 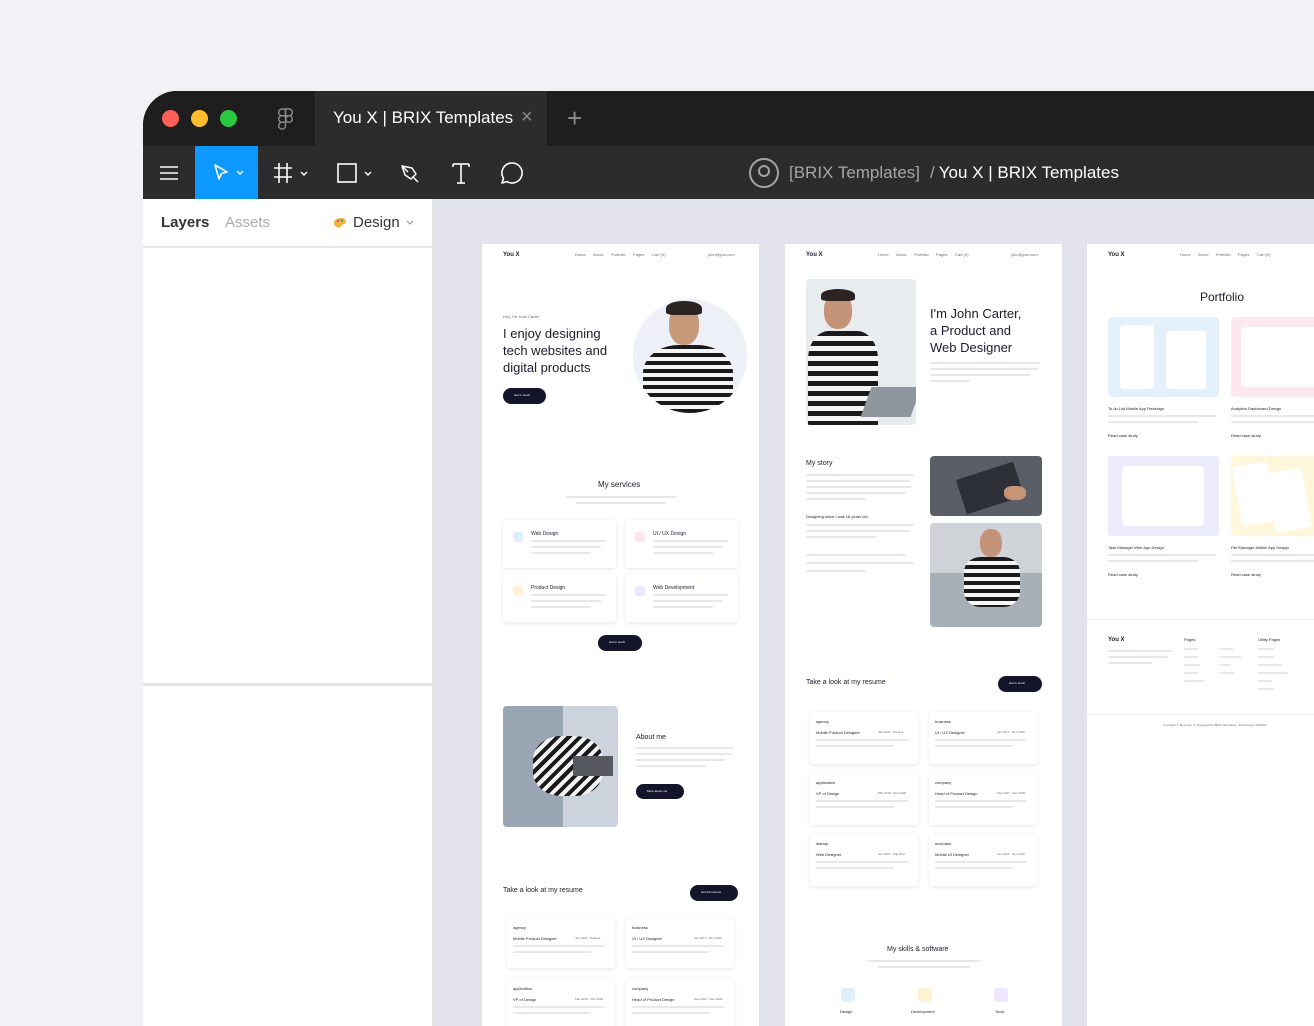 What do you see at coordinates (708, 999) in the screenshot?
I see `resume-dates: Sep 2017 - Dec 2020` at bounding box center [708, 999].